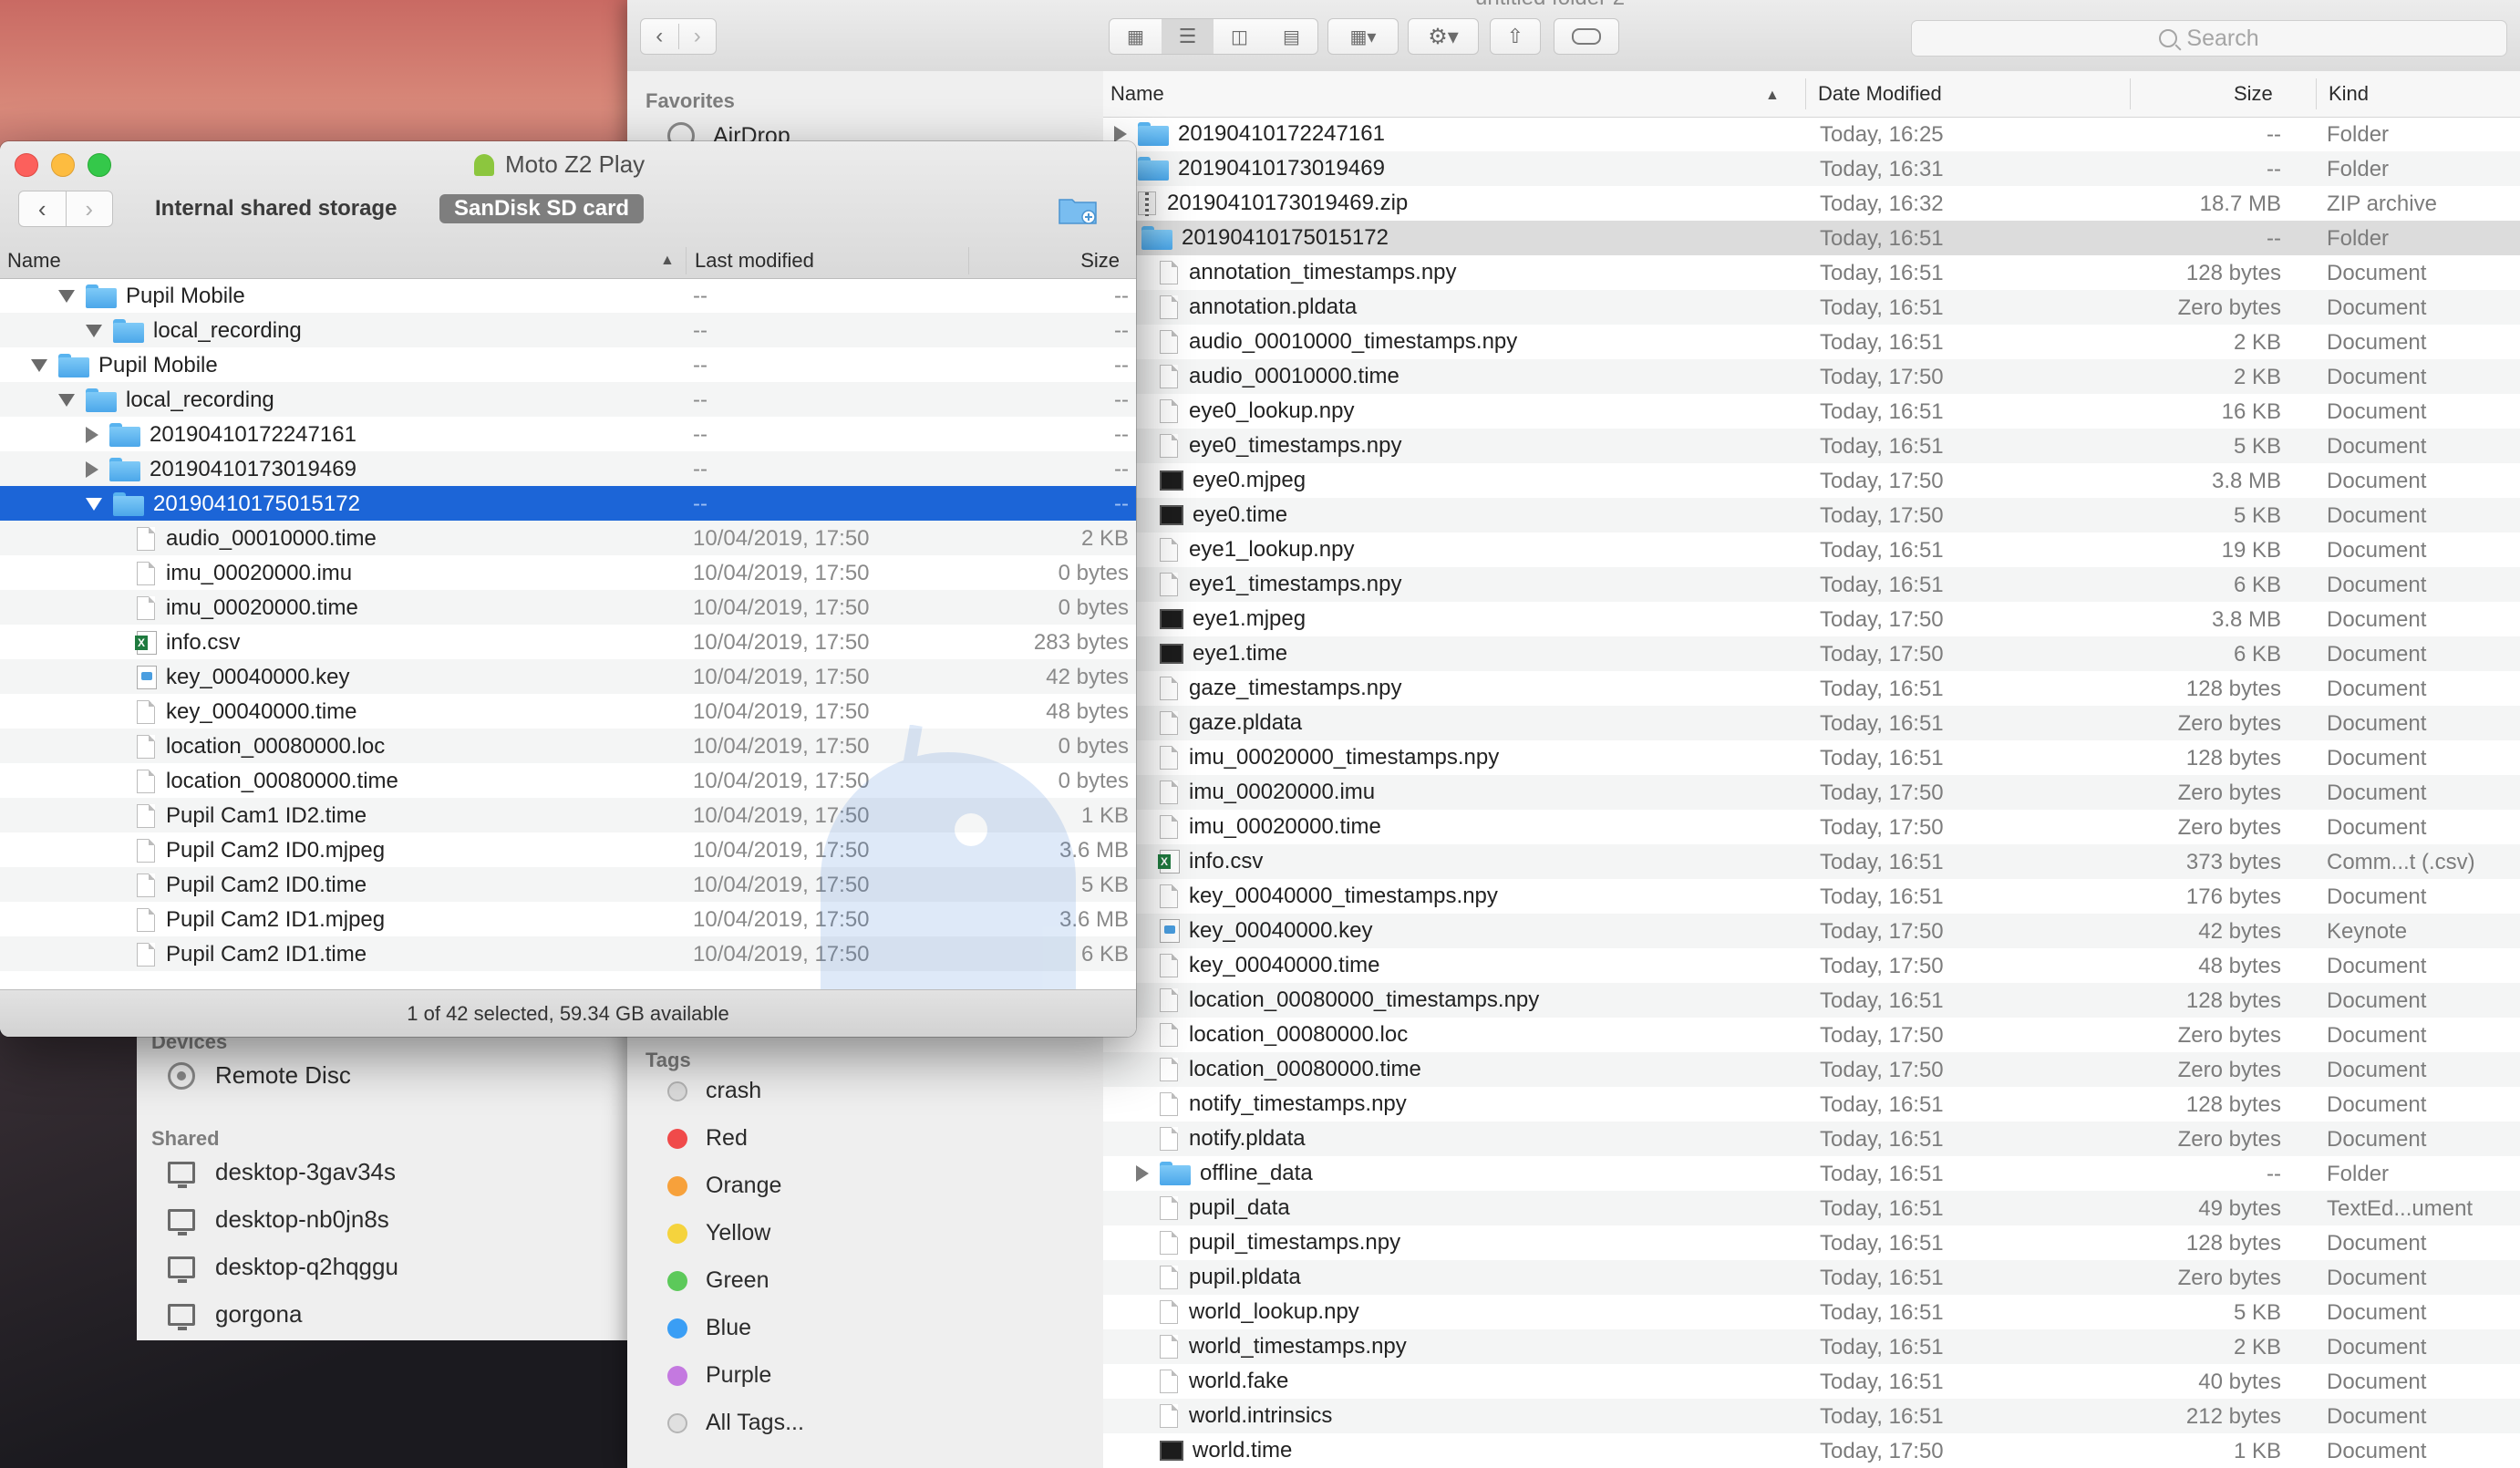 This screenshot has width=2520, height=1468. I want to click on sidebar-item-host: desktop-3gav34s, so click(282, 1173).